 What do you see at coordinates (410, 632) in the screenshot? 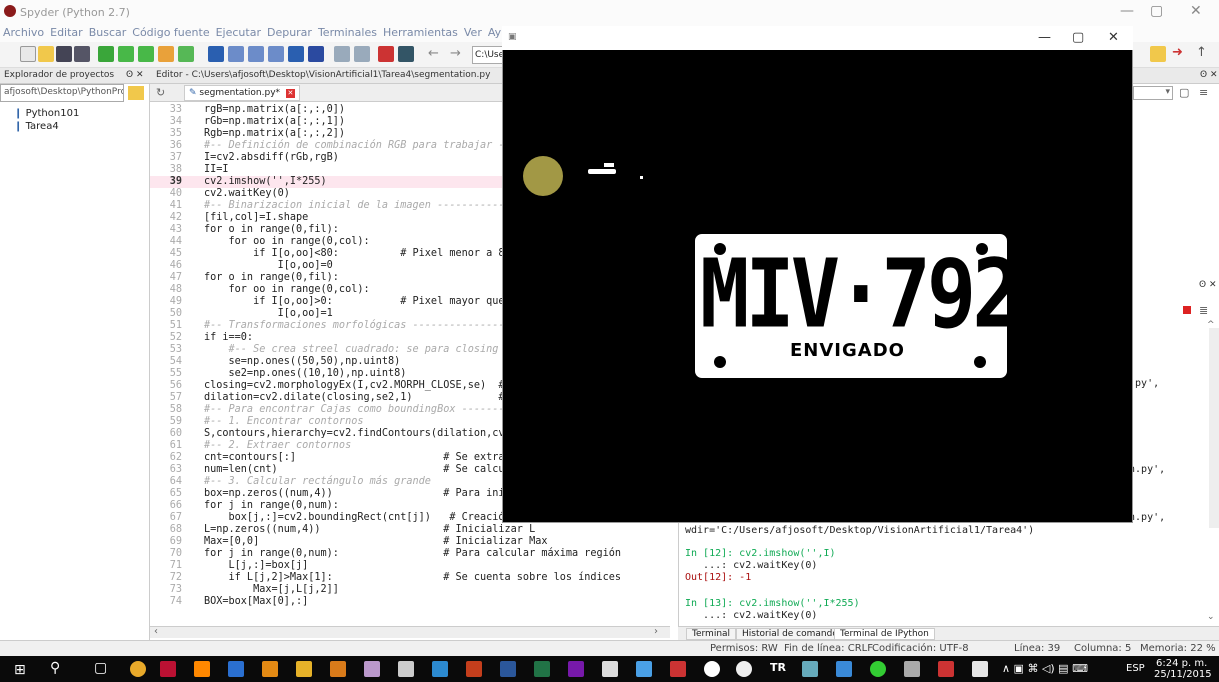
I see `editor-hscroll: ‹ ›` at bounding box center [410, 632].